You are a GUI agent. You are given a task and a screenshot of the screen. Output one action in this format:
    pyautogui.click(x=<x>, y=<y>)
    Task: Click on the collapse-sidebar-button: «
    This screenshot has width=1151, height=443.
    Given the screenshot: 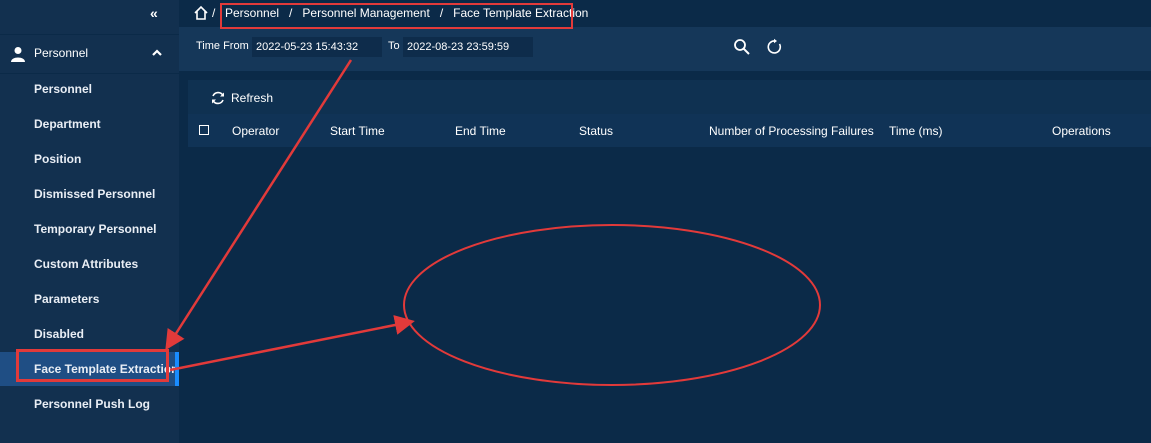 What is the action you would take?
    pyautogui.click(x=157, y=13)
    